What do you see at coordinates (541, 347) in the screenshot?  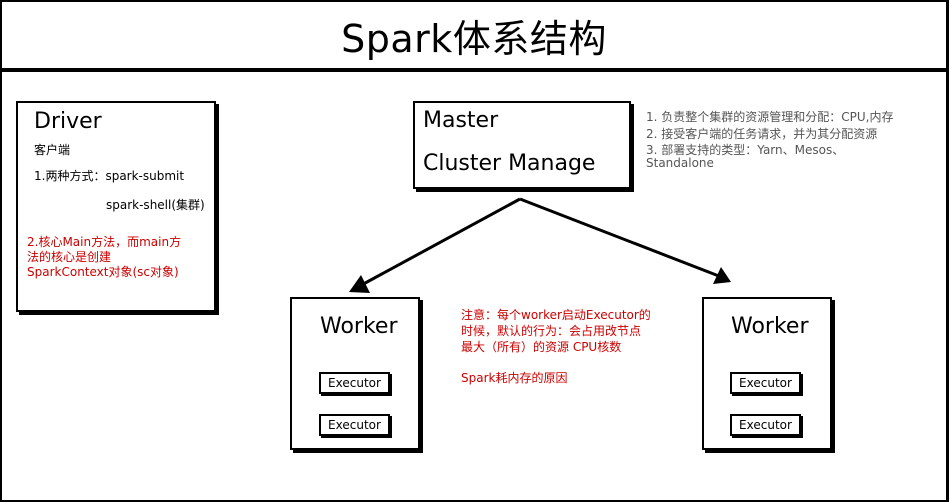 I see `worker-note-line3: 最大（所有）的资源 CPU核数` at bounding box center [541, 347].